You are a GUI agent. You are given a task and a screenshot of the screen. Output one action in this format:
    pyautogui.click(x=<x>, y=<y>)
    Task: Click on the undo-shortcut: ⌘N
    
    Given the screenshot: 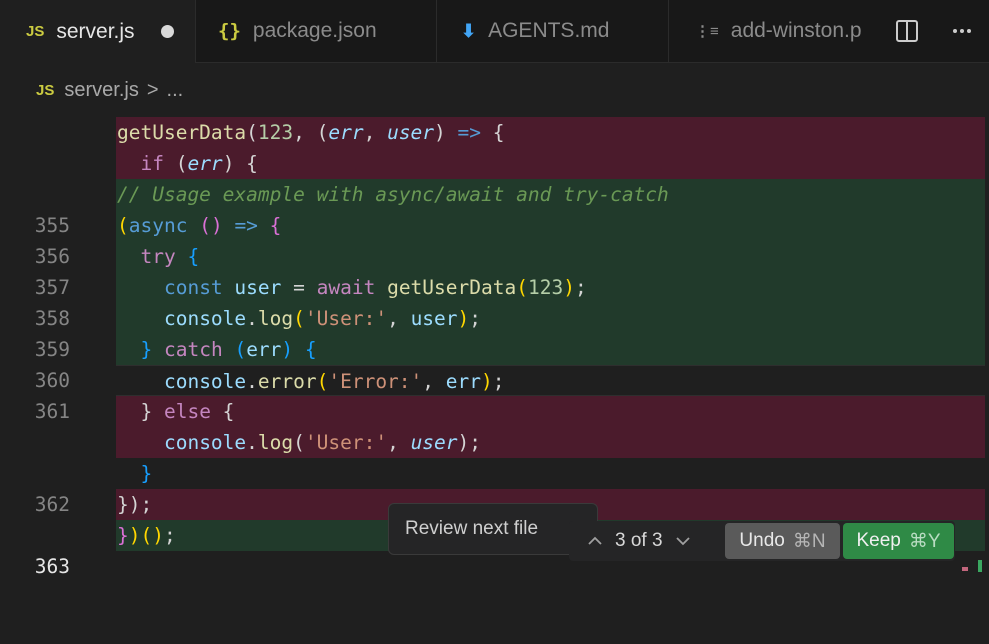 What is the action you would take?
    pyautogui.click(x=809, y=541)
    